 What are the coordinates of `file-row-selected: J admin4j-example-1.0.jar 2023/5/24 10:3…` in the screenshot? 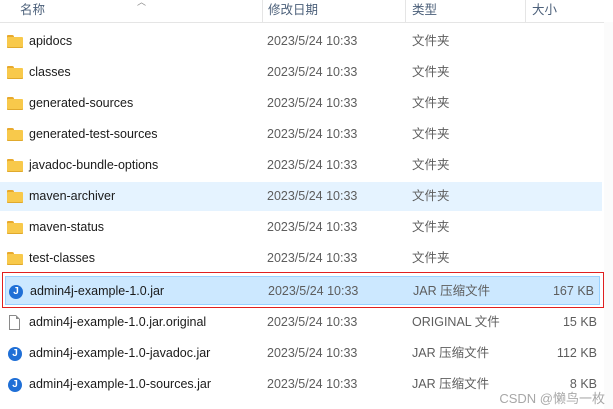 It's located at (302, 290).